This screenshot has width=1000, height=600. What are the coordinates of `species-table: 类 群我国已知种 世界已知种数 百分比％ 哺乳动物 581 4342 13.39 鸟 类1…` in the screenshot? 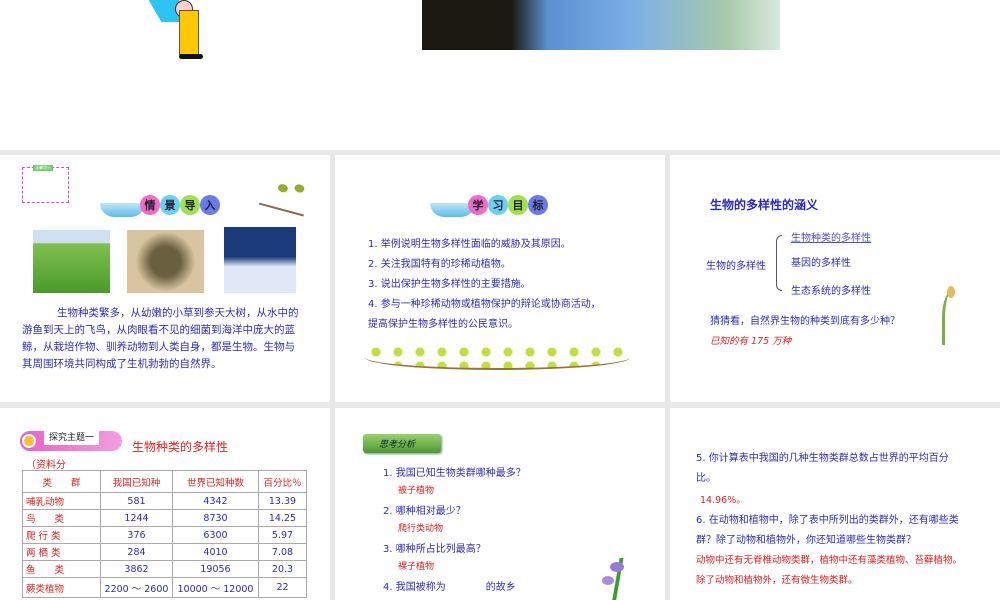 It's located at (164, 534).